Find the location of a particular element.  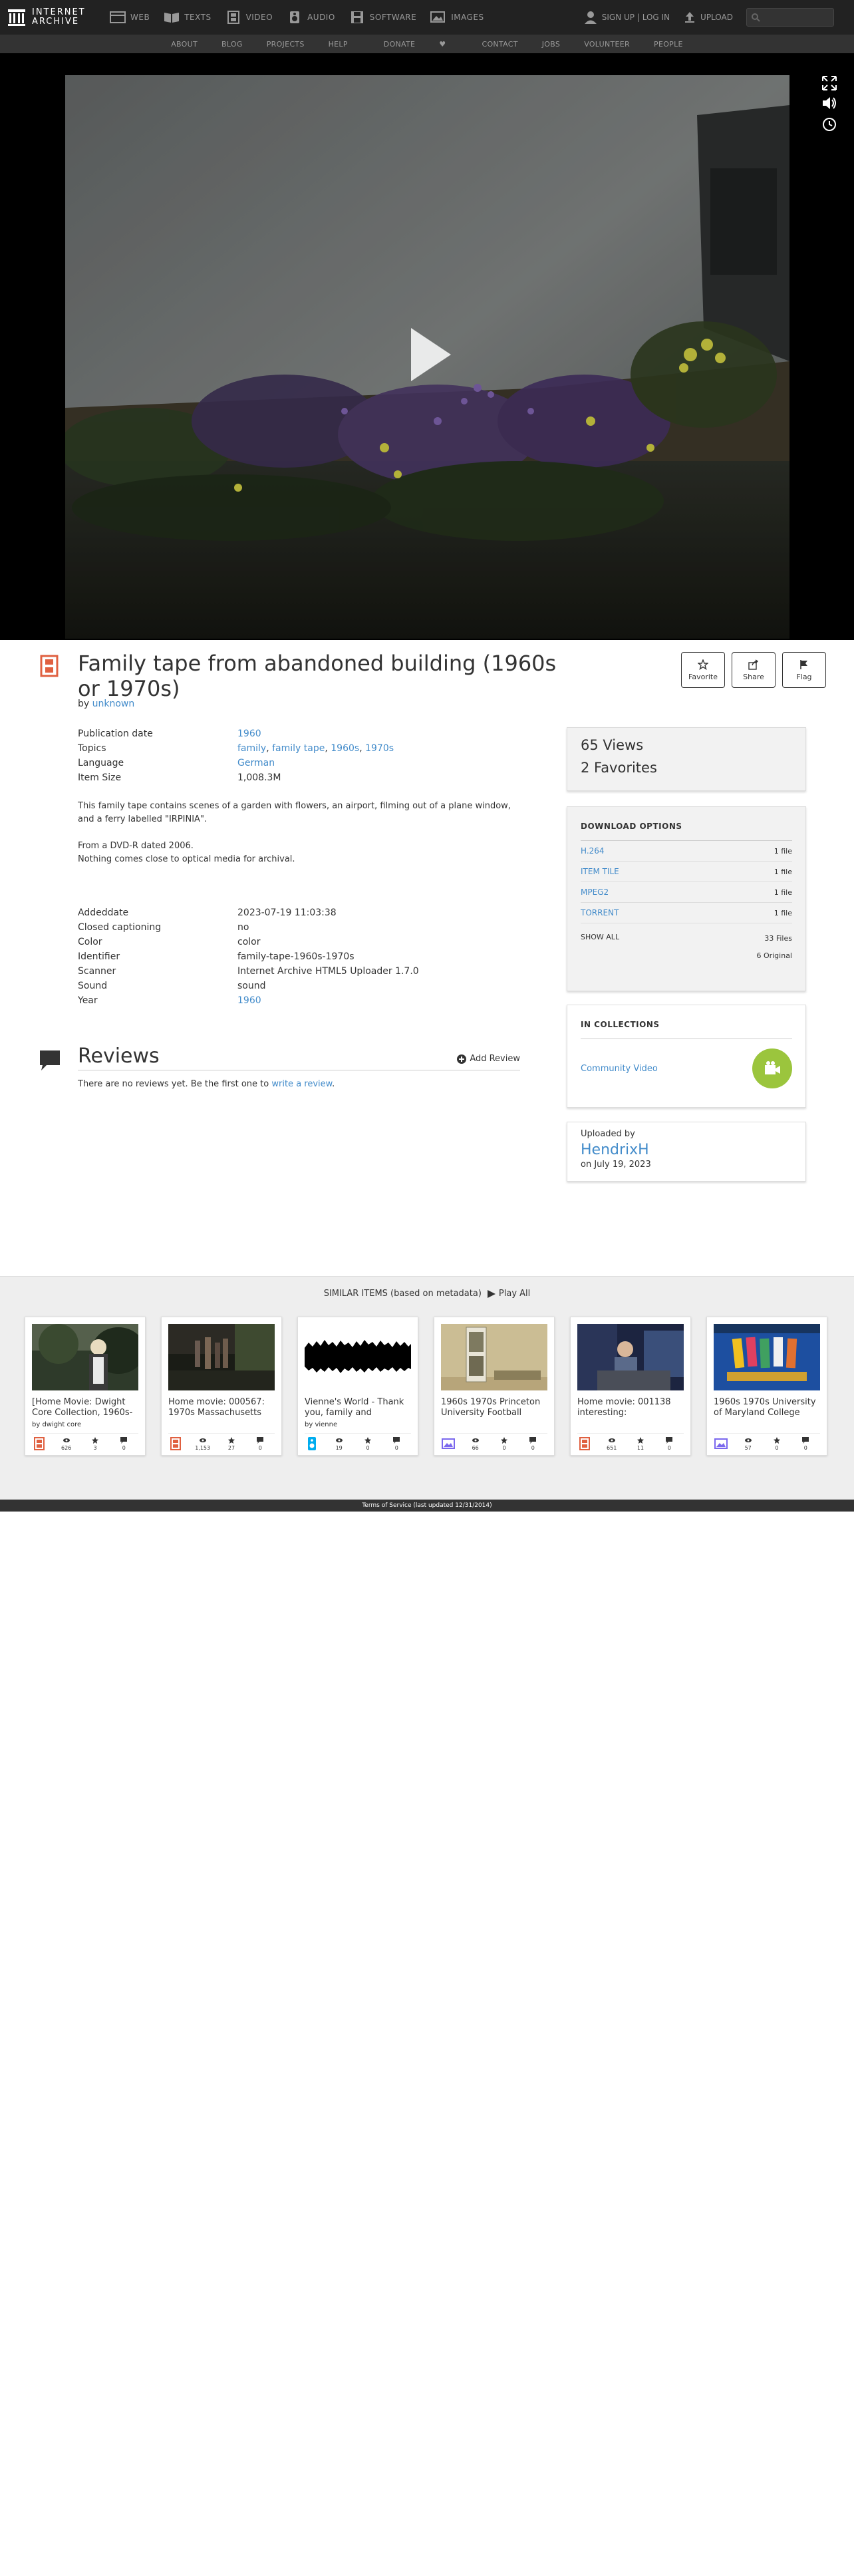

similar-items-heading: SIMILAR ITEMS (based on metadata) is located at coordinates (402, 1294).